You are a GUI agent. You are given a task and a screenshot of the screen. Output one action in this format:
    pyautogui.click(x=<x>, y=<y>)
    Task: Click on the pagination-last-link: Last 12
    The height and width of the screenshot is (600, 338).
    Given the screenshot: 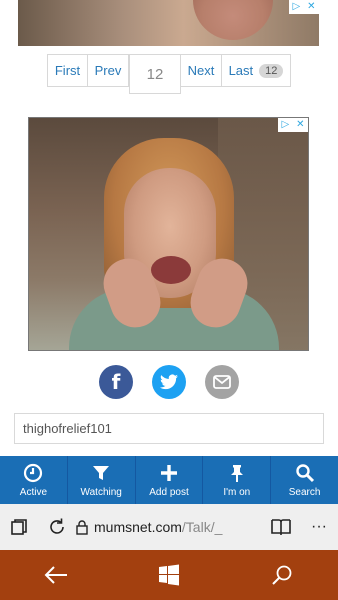 What is the action you would take?
    pyautogui.click(x=256, y=70)
    